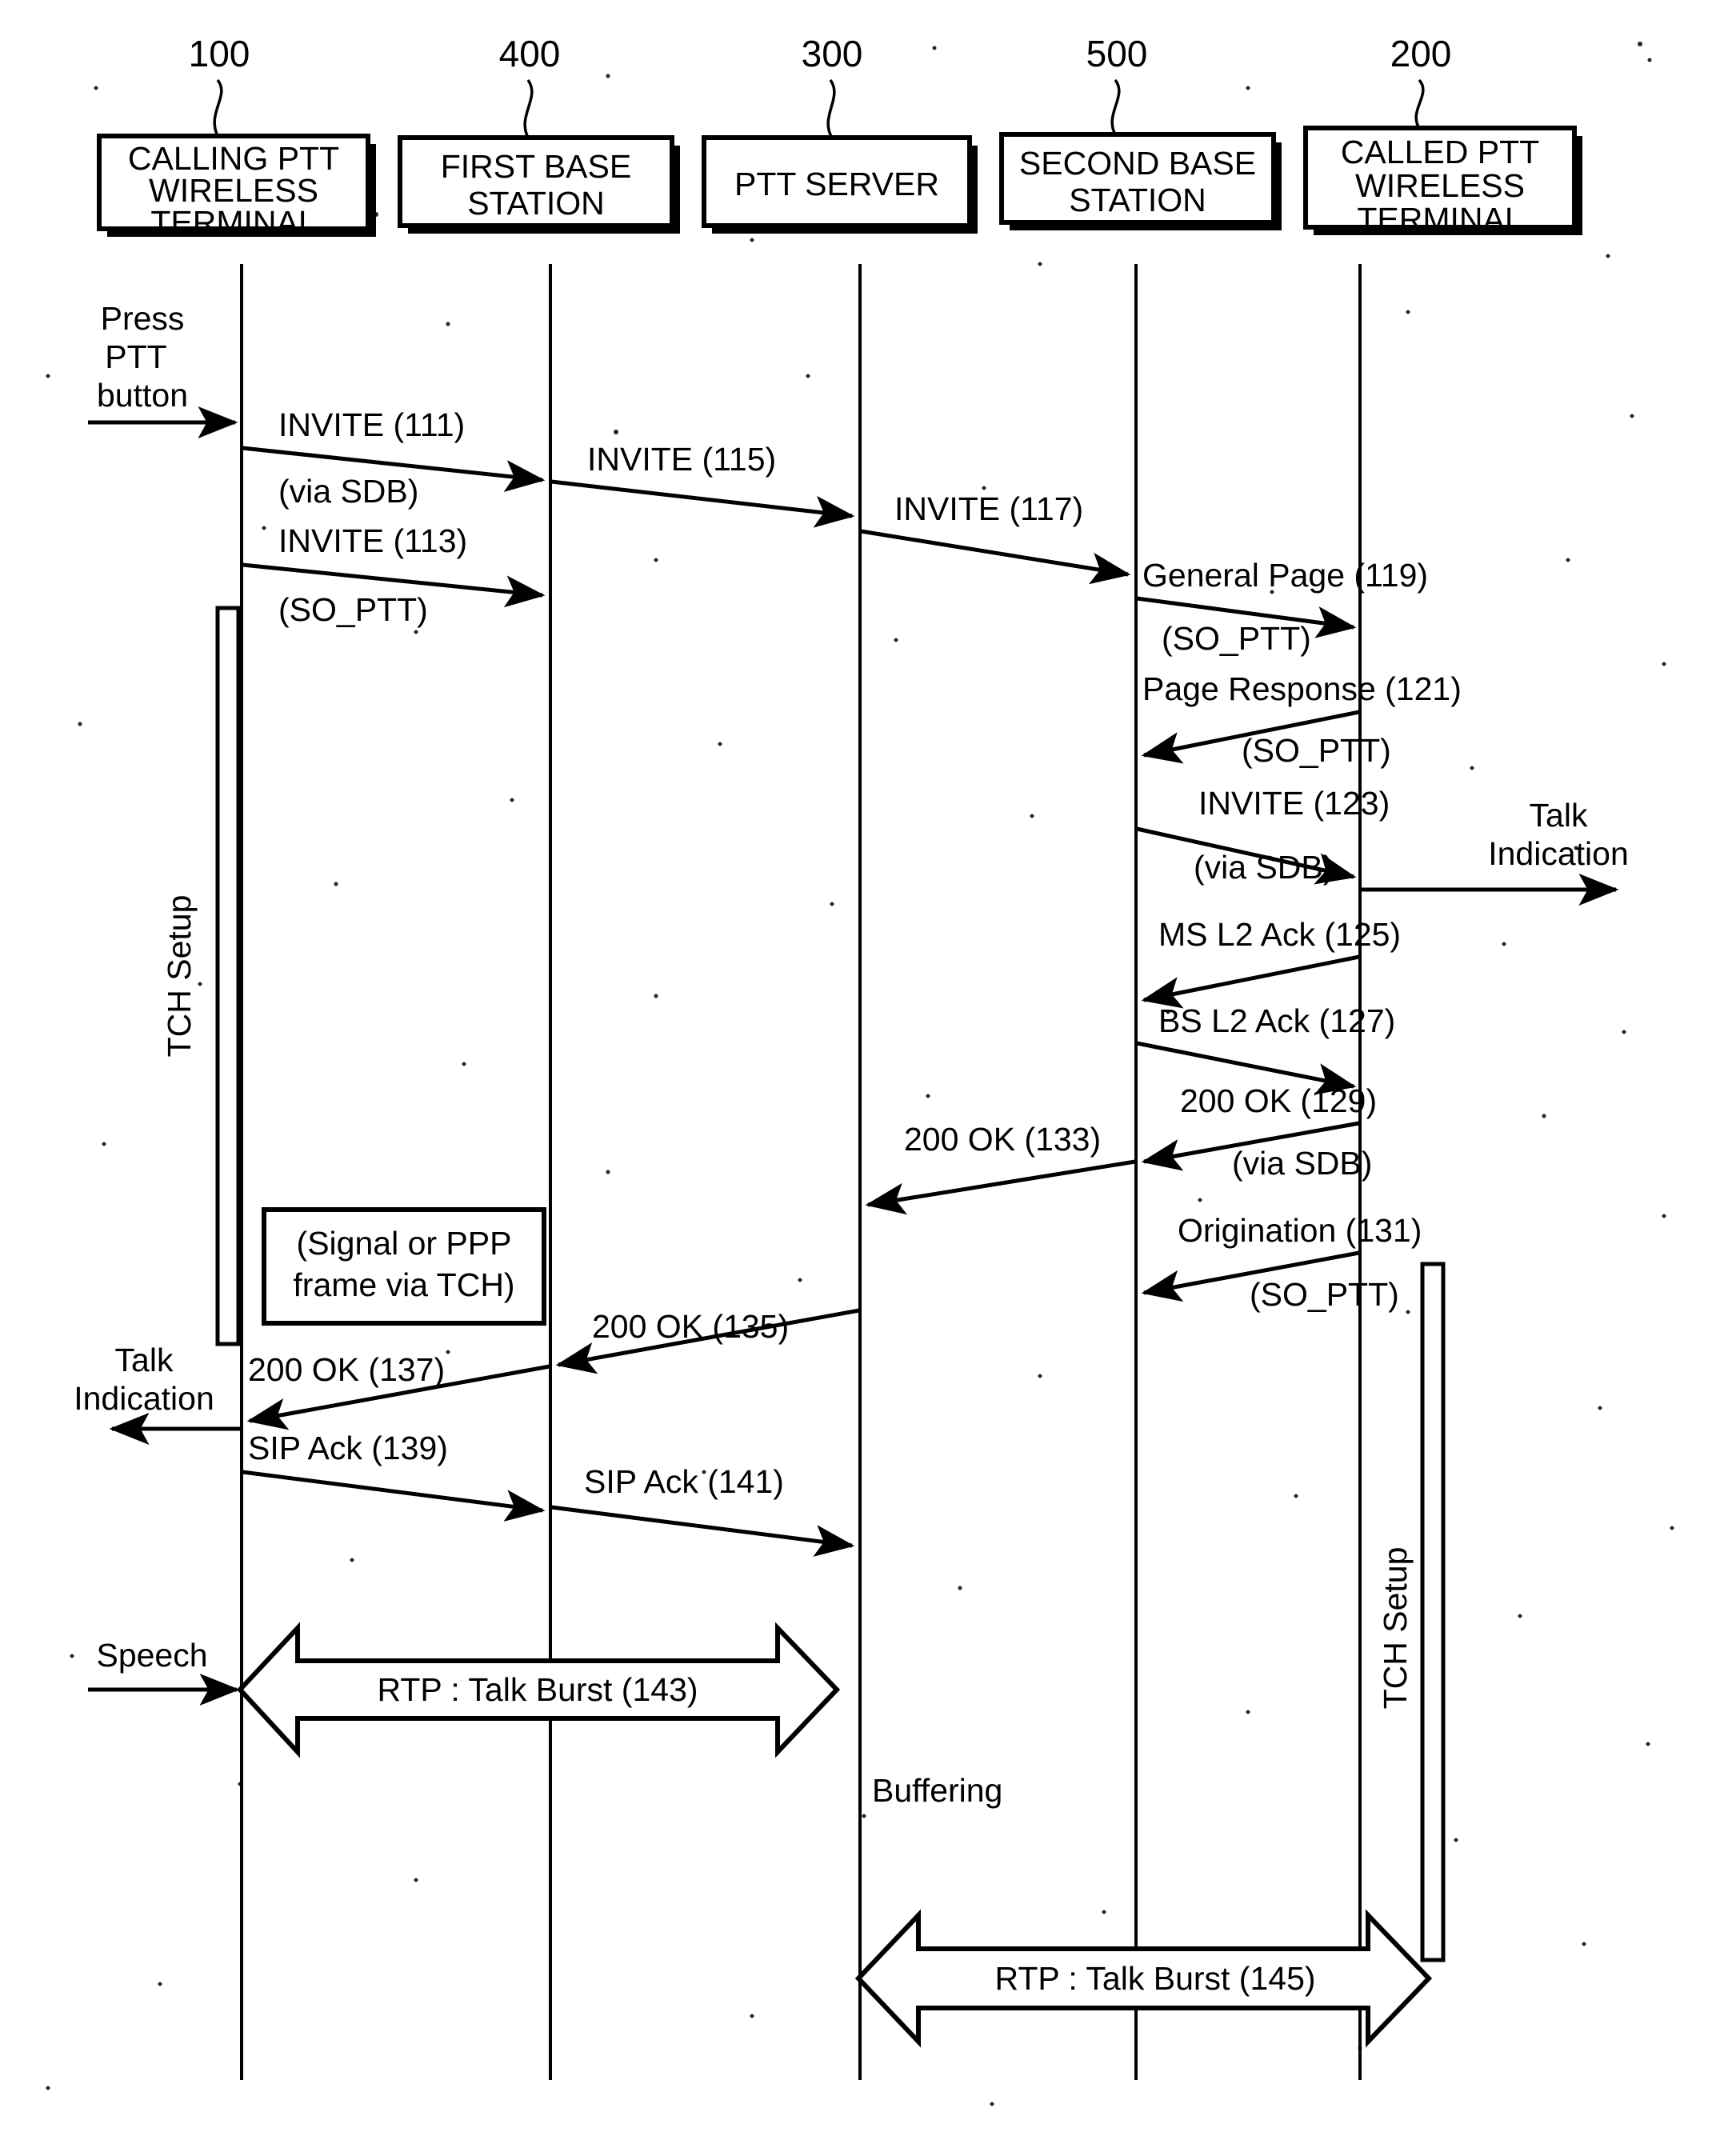 The image size is (1736, 2140). I want to click on entity-called-ptt-wireless-terminal: 200 CALLED PTT WIRELESS TERMINAL, so click(1442, 135).